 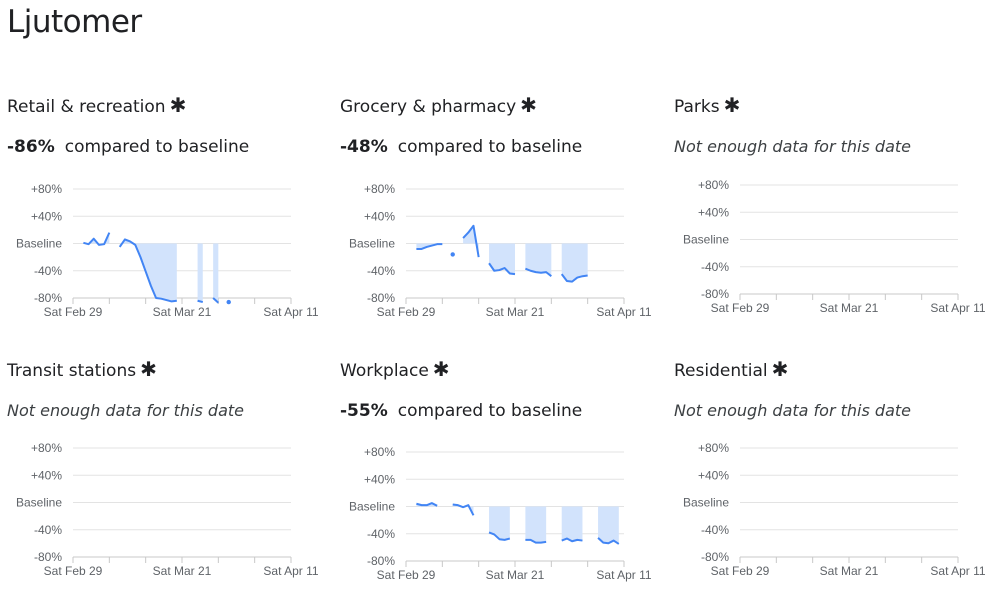 What do you see at coordinates (384, 371) in the screenshot?
I see `panel-title-text: Workplace` at bounding box center [384, 371].